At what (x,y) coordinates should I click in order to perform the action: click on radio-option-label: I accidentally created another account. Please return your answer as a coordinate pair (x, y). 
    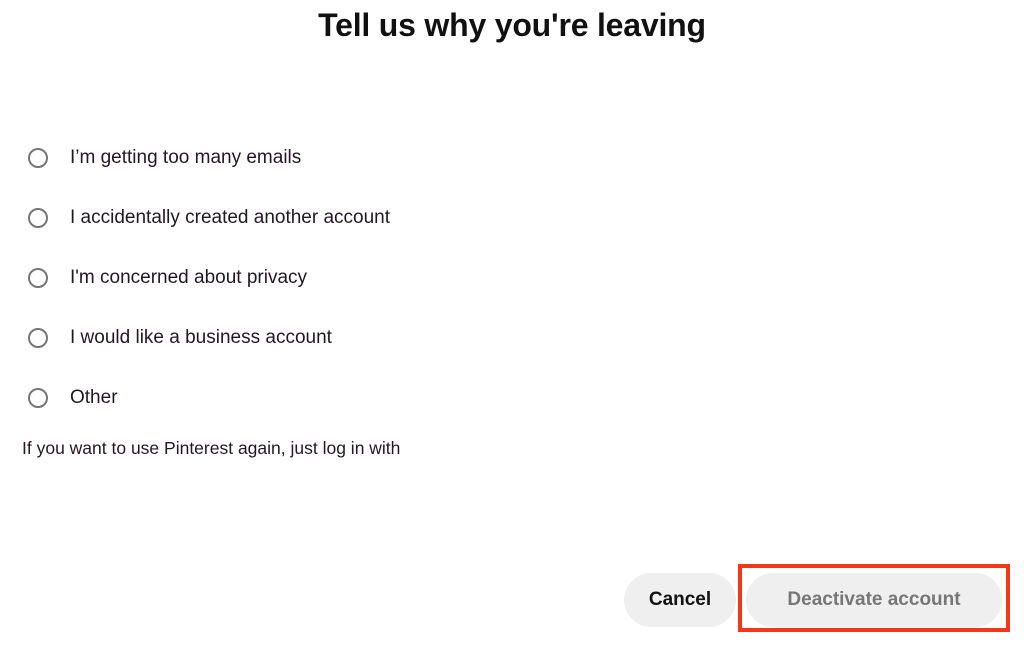
    Looking at the image, I should click on (230, 217).